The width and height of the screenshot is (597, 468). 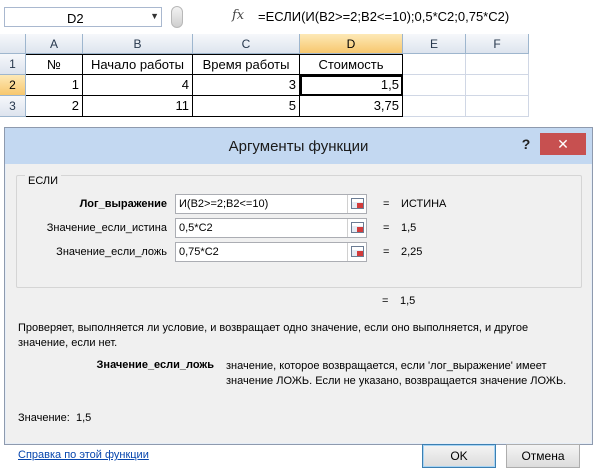 I want to click on value-if-true-input: 0,5*C2, so click(x=271, y=228).